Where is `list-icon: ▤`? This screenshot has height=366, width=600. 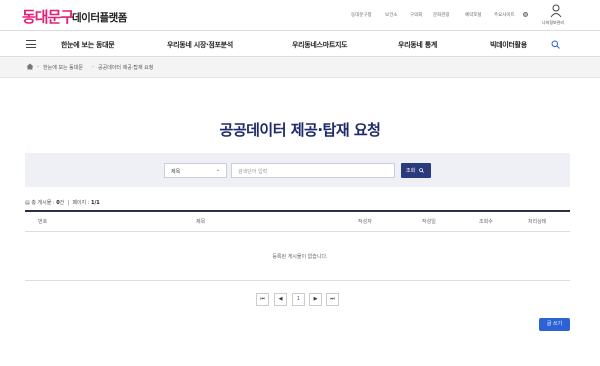 list-icon: ▤ is located at coordinates (27, 203).